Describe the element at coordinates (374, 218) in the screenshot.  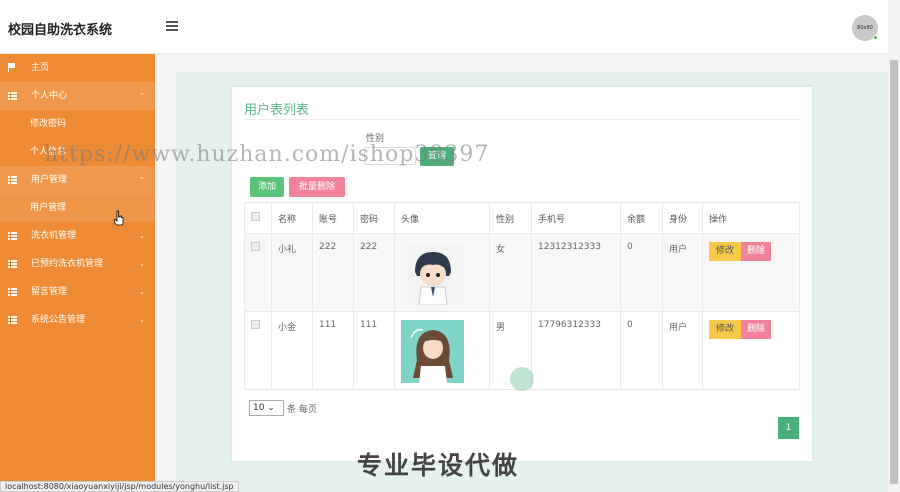
I see `column-header-password: 密码` at that location.